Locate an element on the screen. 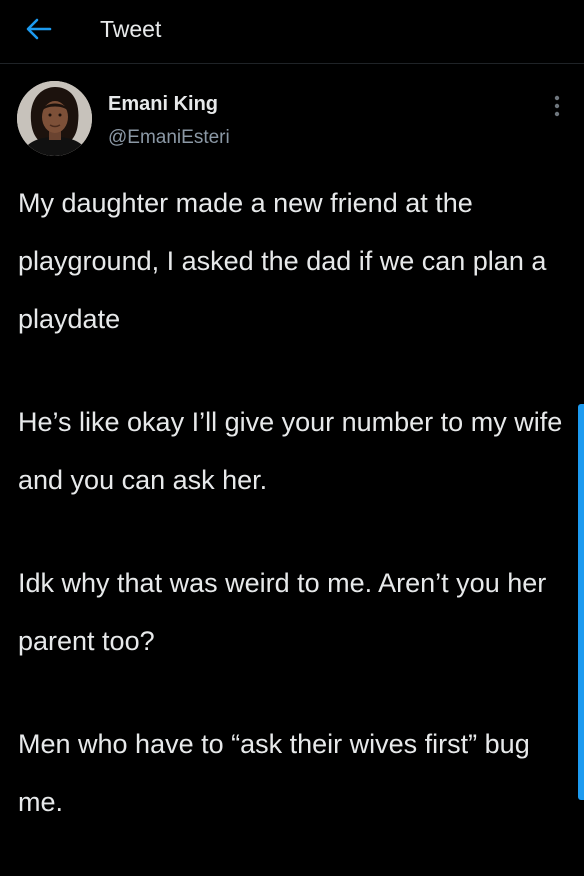 This screenshot has height=876, width=584. author-handle: @EmaniEsteri is located at coordinates (169, 138).